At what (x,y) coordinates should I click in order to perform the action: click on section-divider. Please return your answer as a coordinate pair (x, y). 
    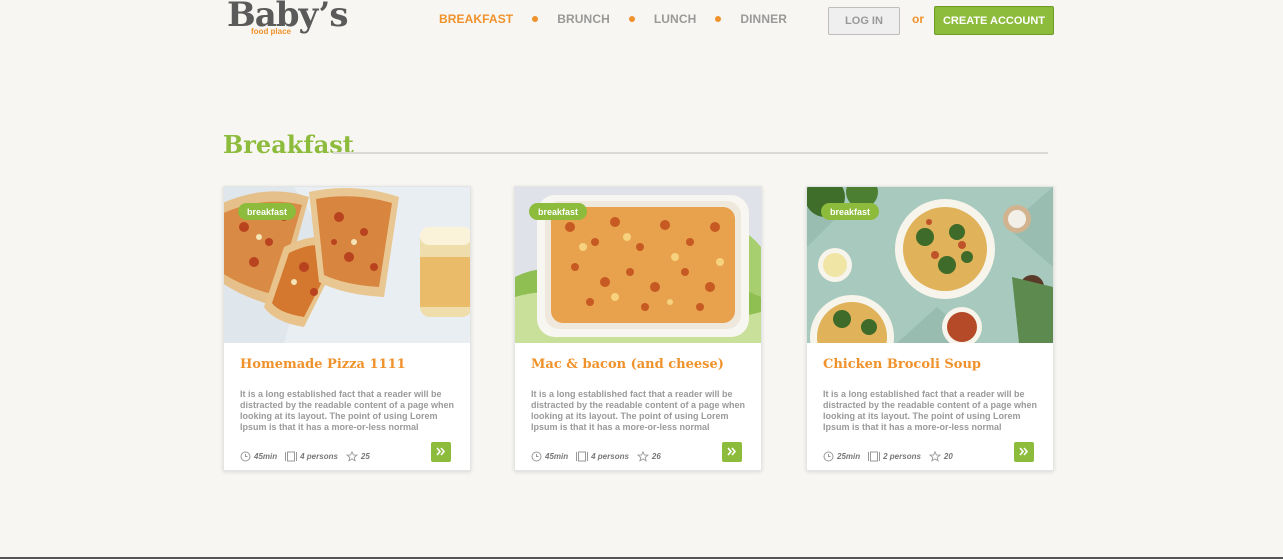
    Looking at the image, I should click on (690, 153).